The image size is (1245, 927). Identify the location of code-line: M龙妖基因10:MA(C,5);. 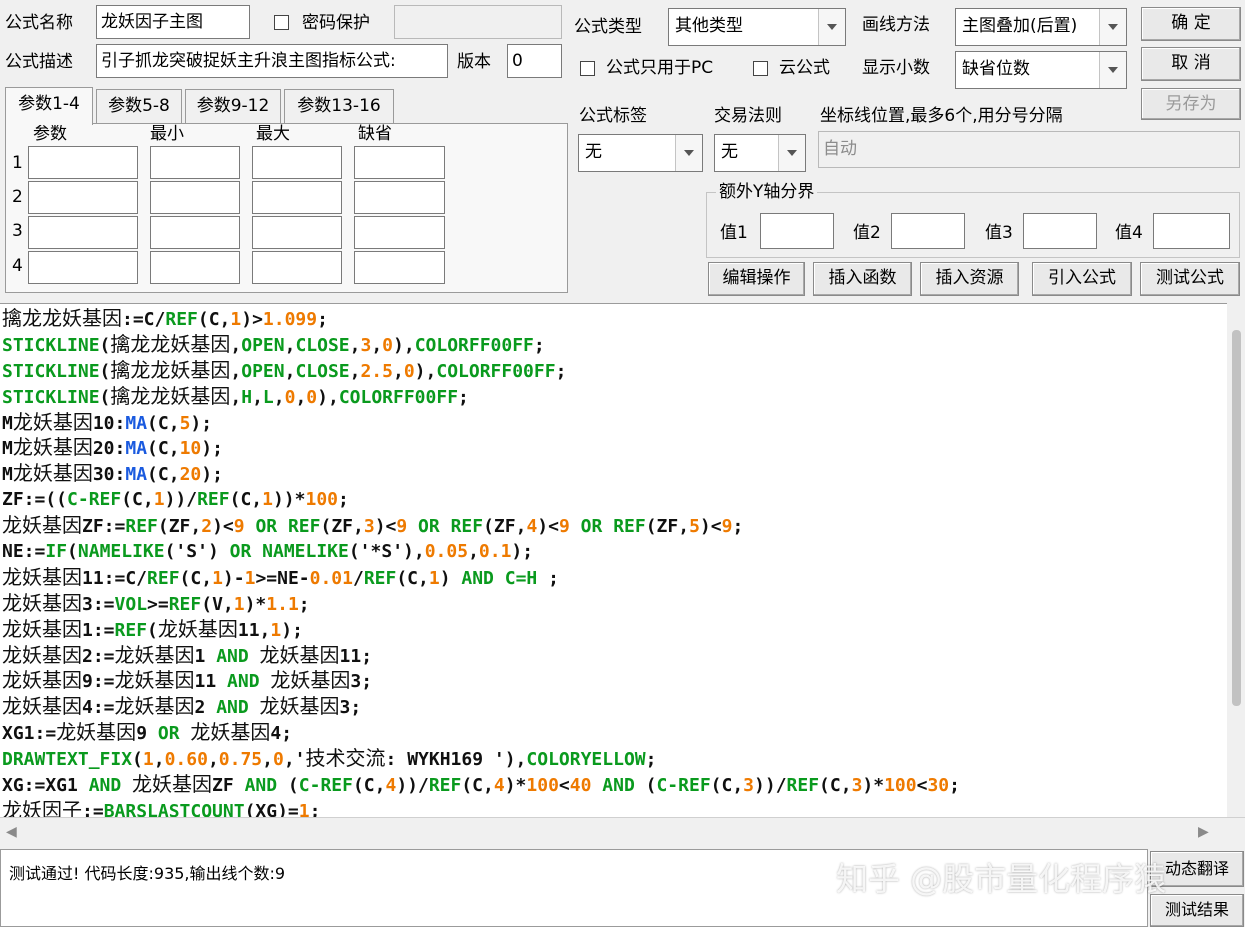
(608, 423).